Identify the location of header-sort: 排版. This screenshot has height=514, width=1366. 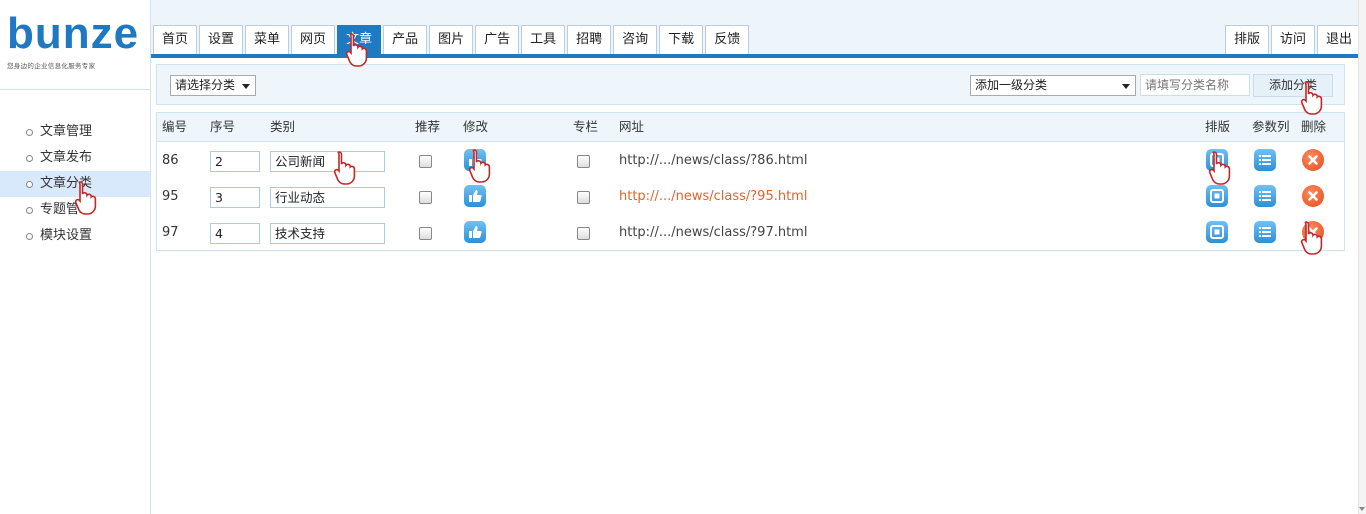
(1218, 126).